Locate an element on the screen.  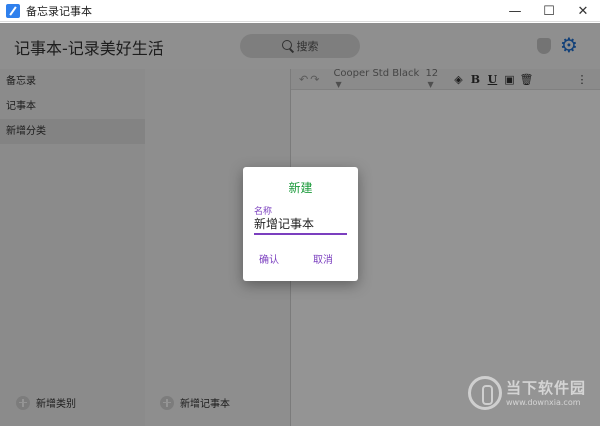
window-title: 备忘录记事本 is located at coordinates (59, 11).